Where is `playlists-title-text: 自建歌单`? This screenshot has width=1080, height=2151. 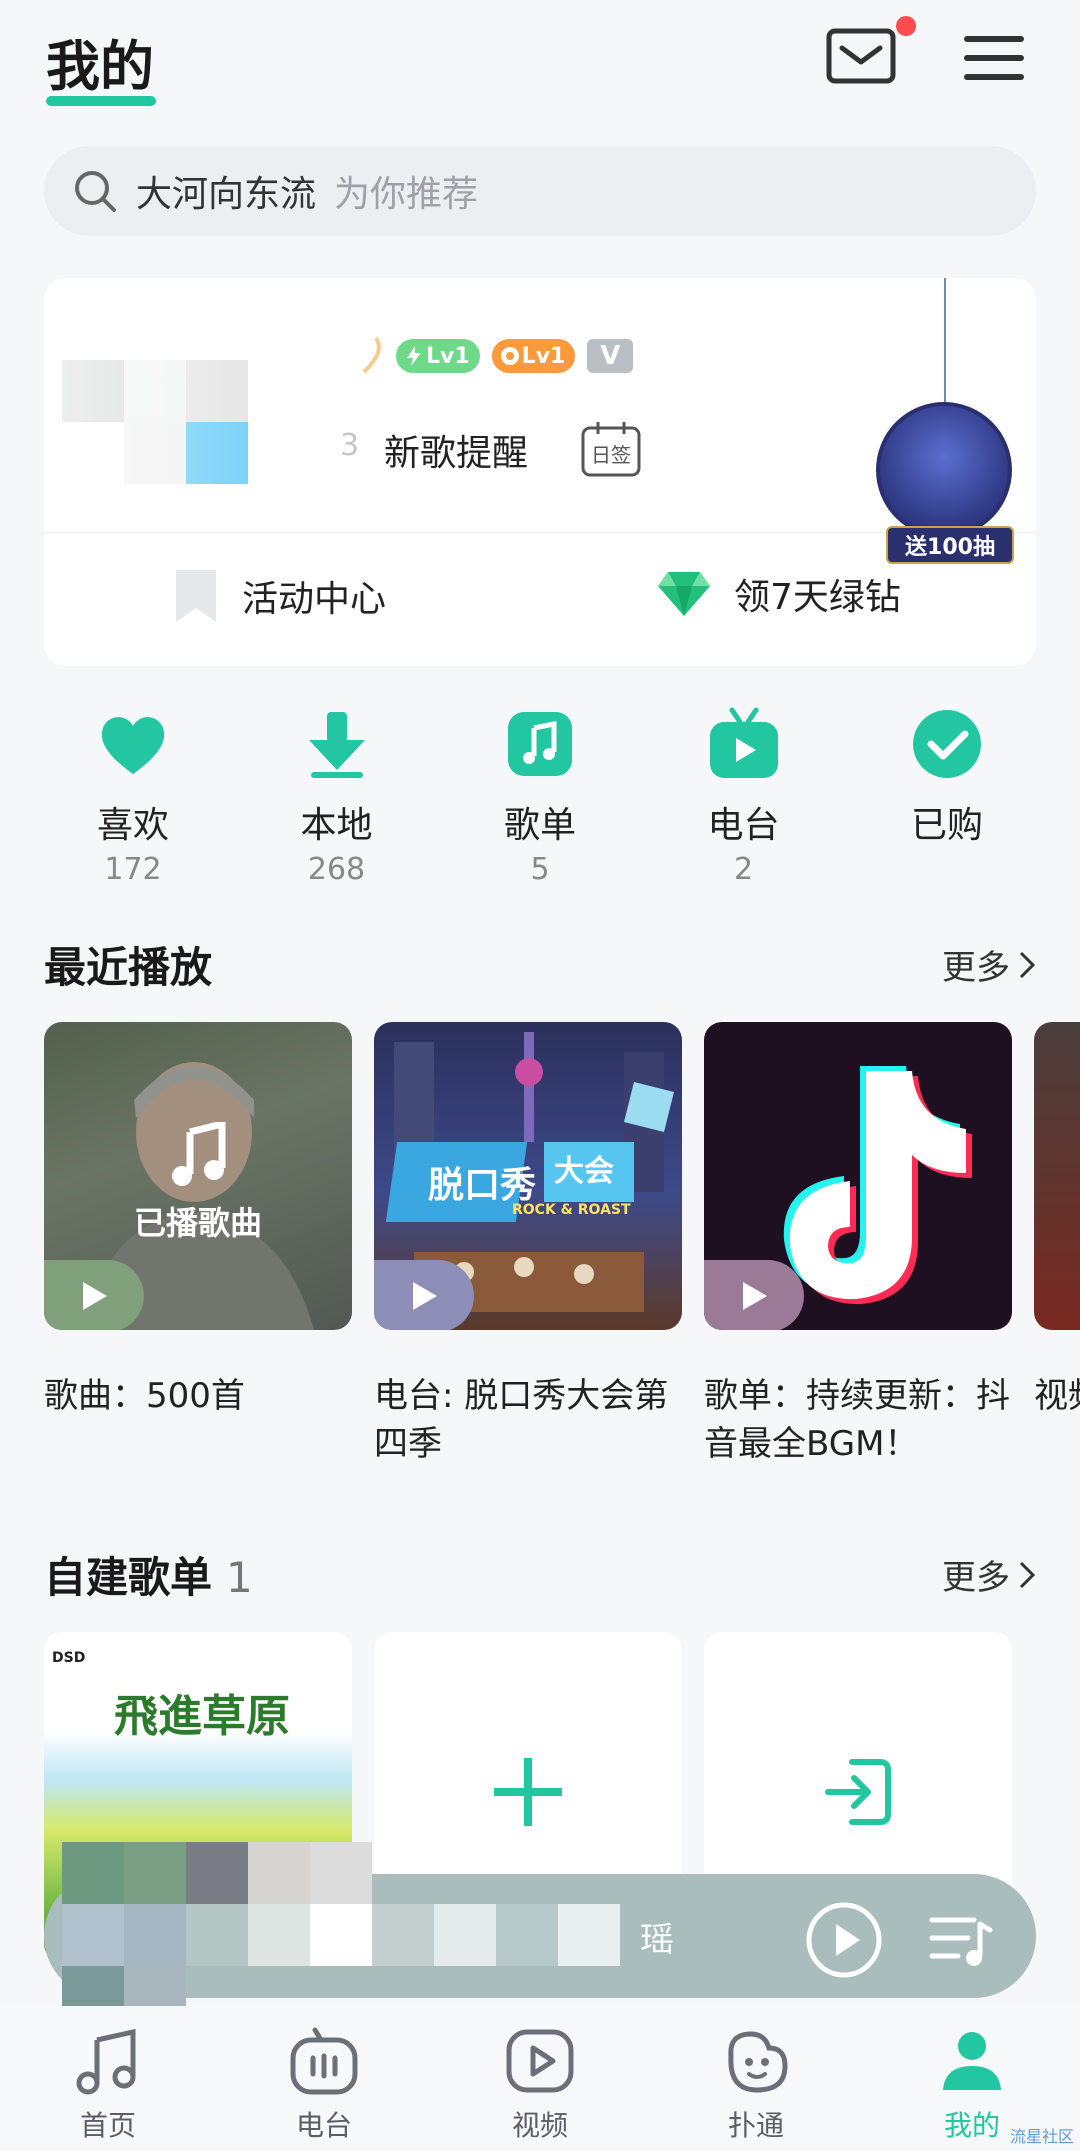
playlists-title-text: 自建歌单 is located at coordinates (128, 1577).